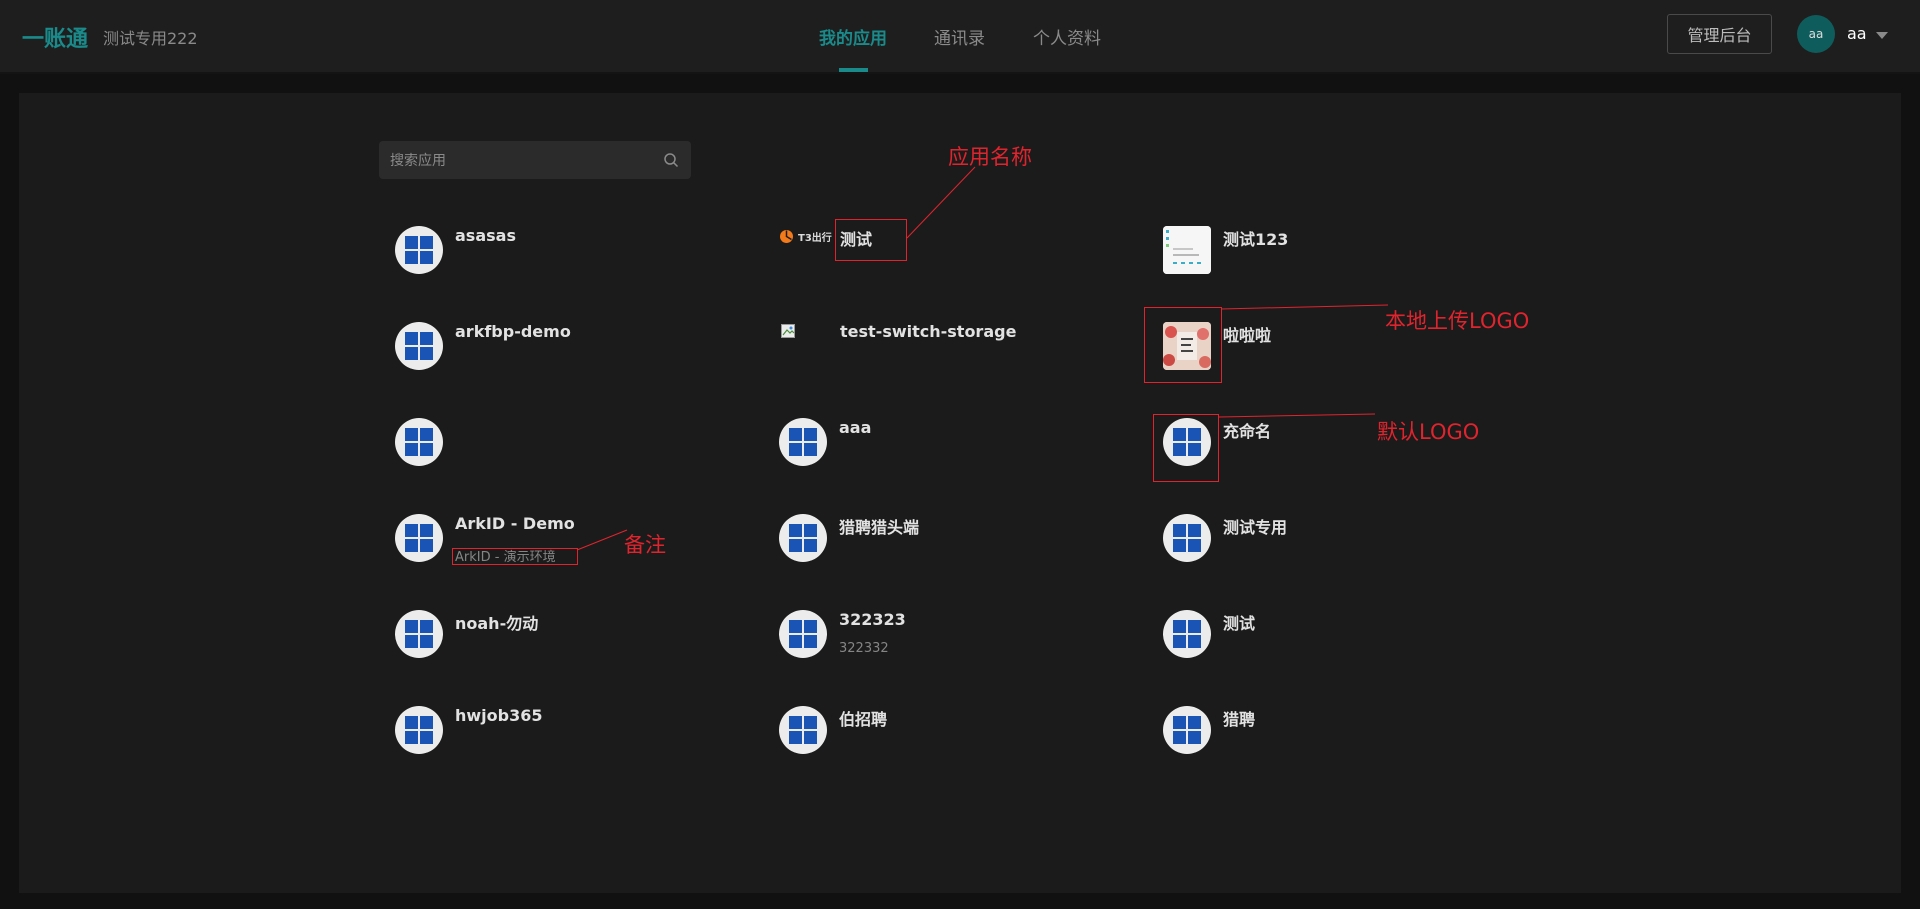  I want to click on app-name: 伯招聘, so click(863, 719).